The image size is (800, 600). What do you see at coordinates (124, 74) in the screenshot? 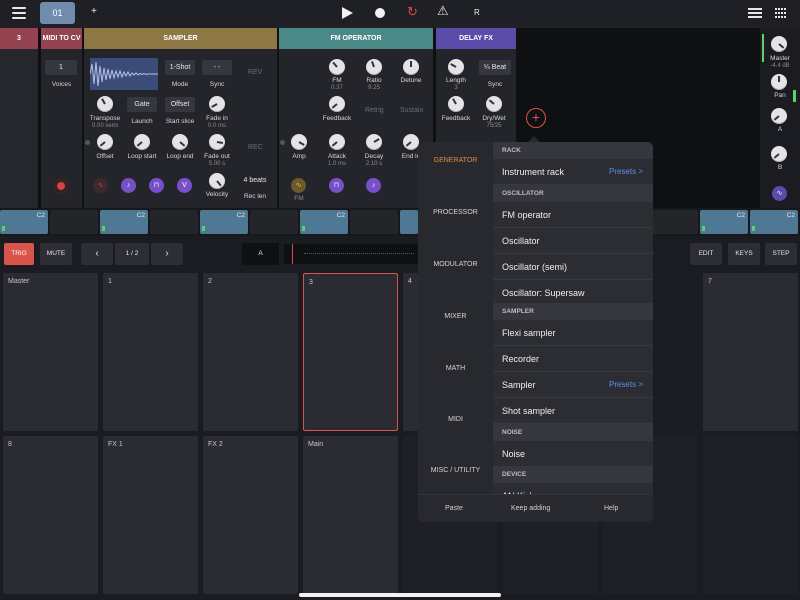
I see `waveform-display` at bounding box center [124, 74].